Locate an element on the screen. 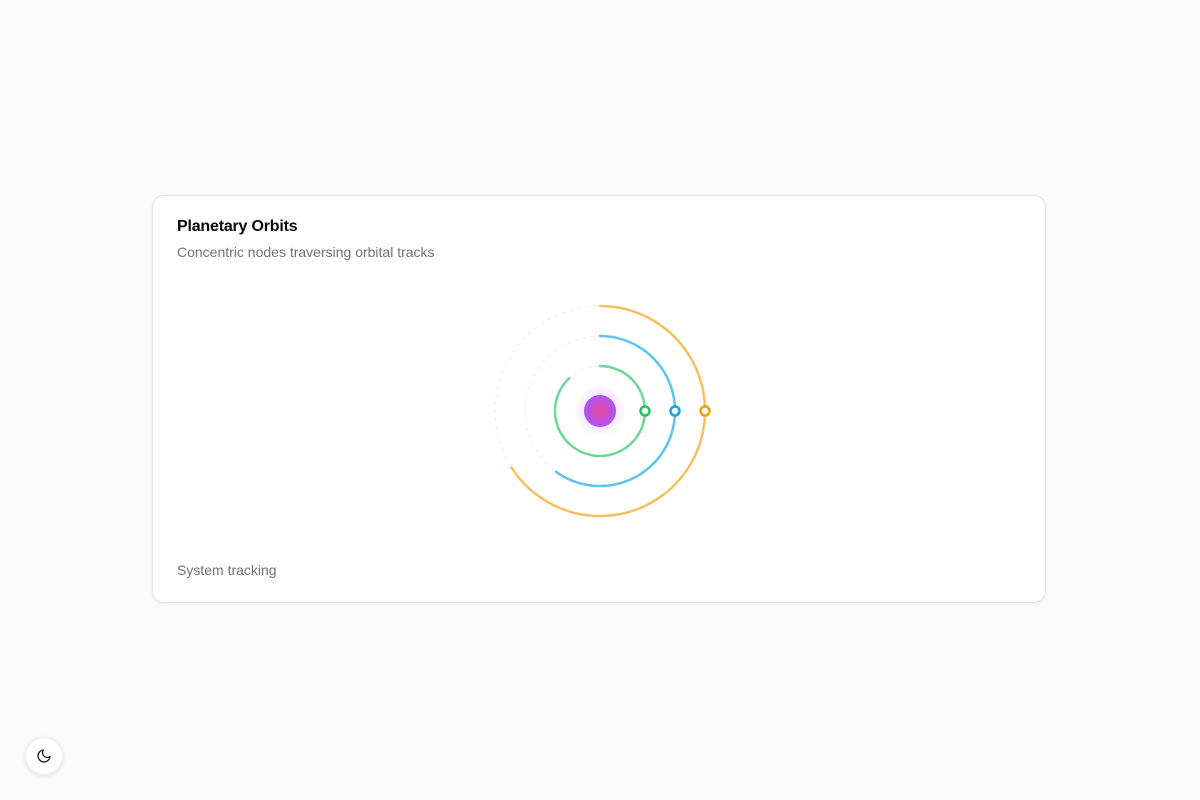  orbit-node-inner is located at coordinates (645, 411).